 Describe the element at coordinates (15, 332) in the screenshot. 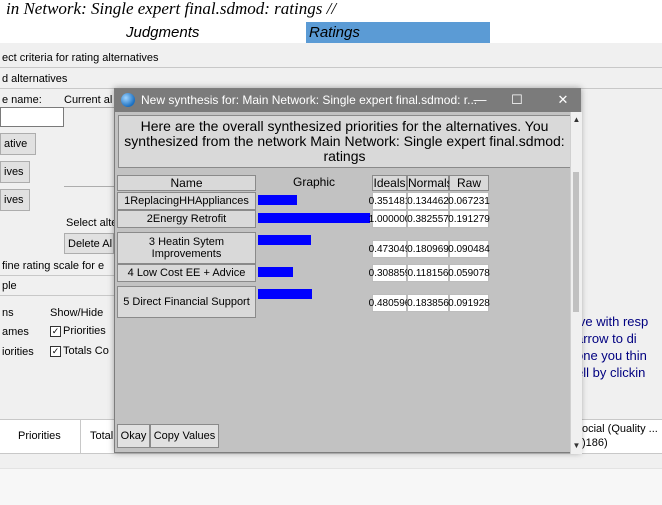

I see `names-label: ames` at that location.